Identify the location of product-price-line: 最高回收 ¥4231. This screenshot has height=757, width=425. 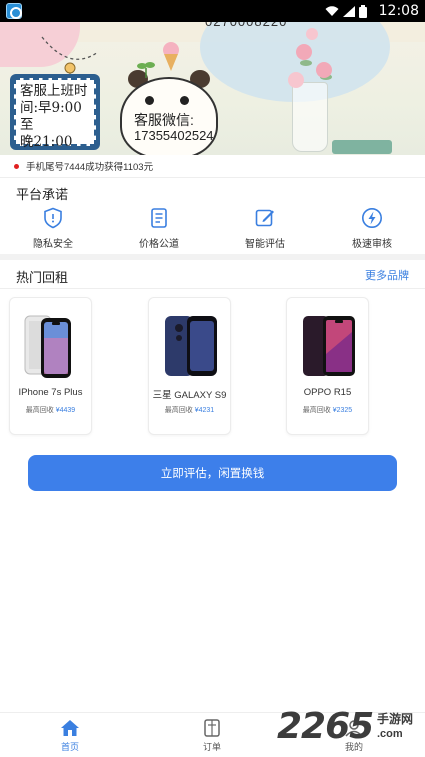
(189, 410).